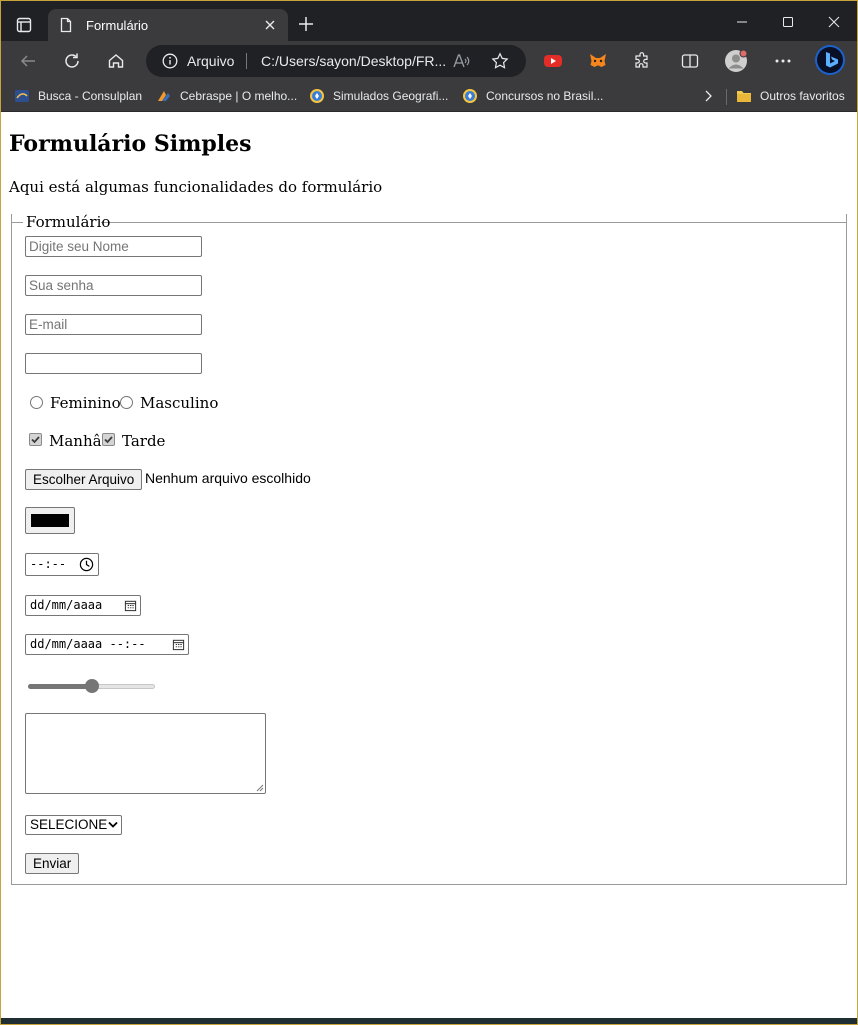  Describe the element at coordinates (429, 1021) in the screenshot. I see `taskbar-edge` at that location.